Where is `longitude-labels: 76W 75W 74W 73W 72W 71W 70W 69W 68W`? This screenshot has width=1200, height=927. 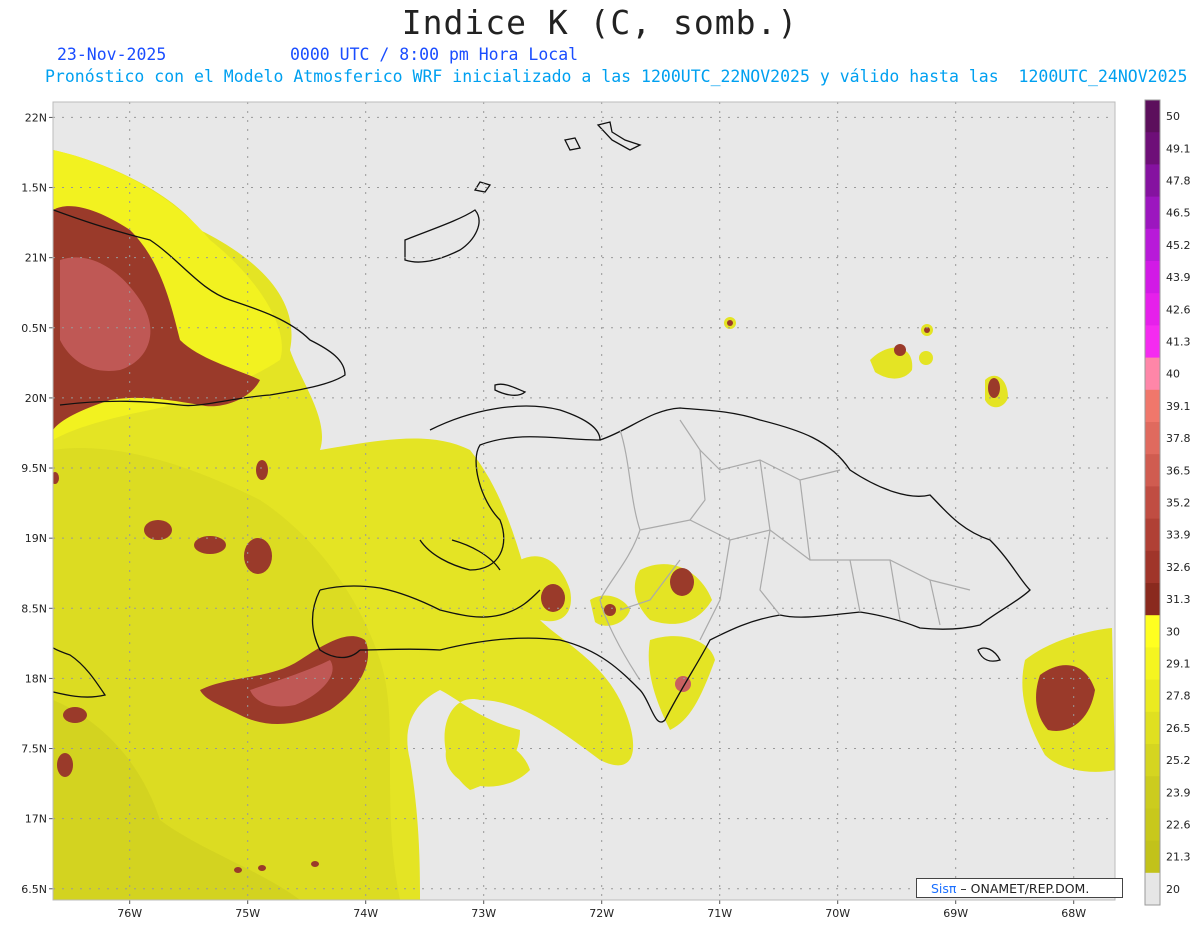 longitude-labels: 76W 75W 74W 73W 72W 71W 70W 69W 68W is located at coordinates (601, 910).